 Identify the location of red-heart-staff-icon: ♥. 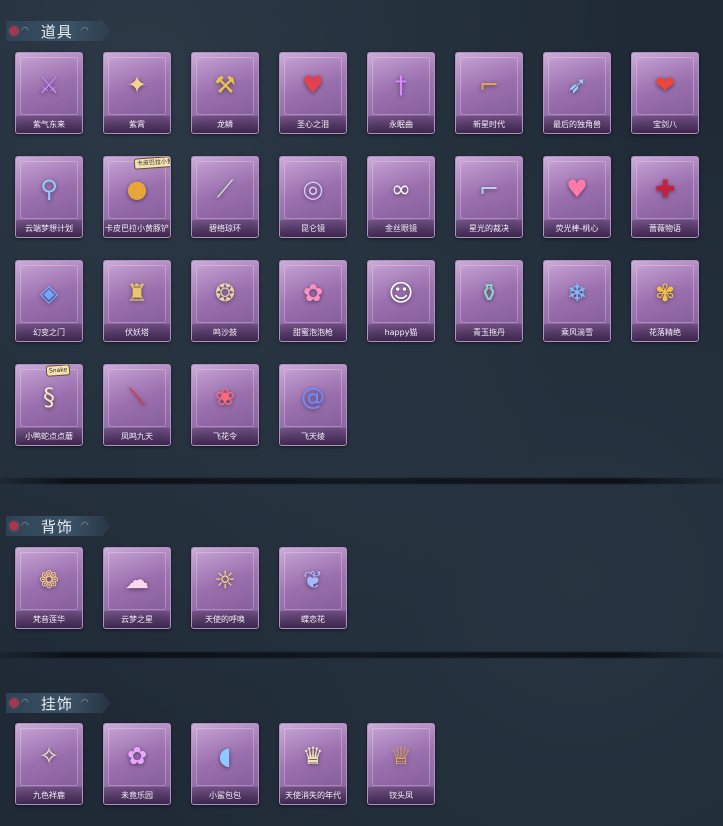
(313, 85).